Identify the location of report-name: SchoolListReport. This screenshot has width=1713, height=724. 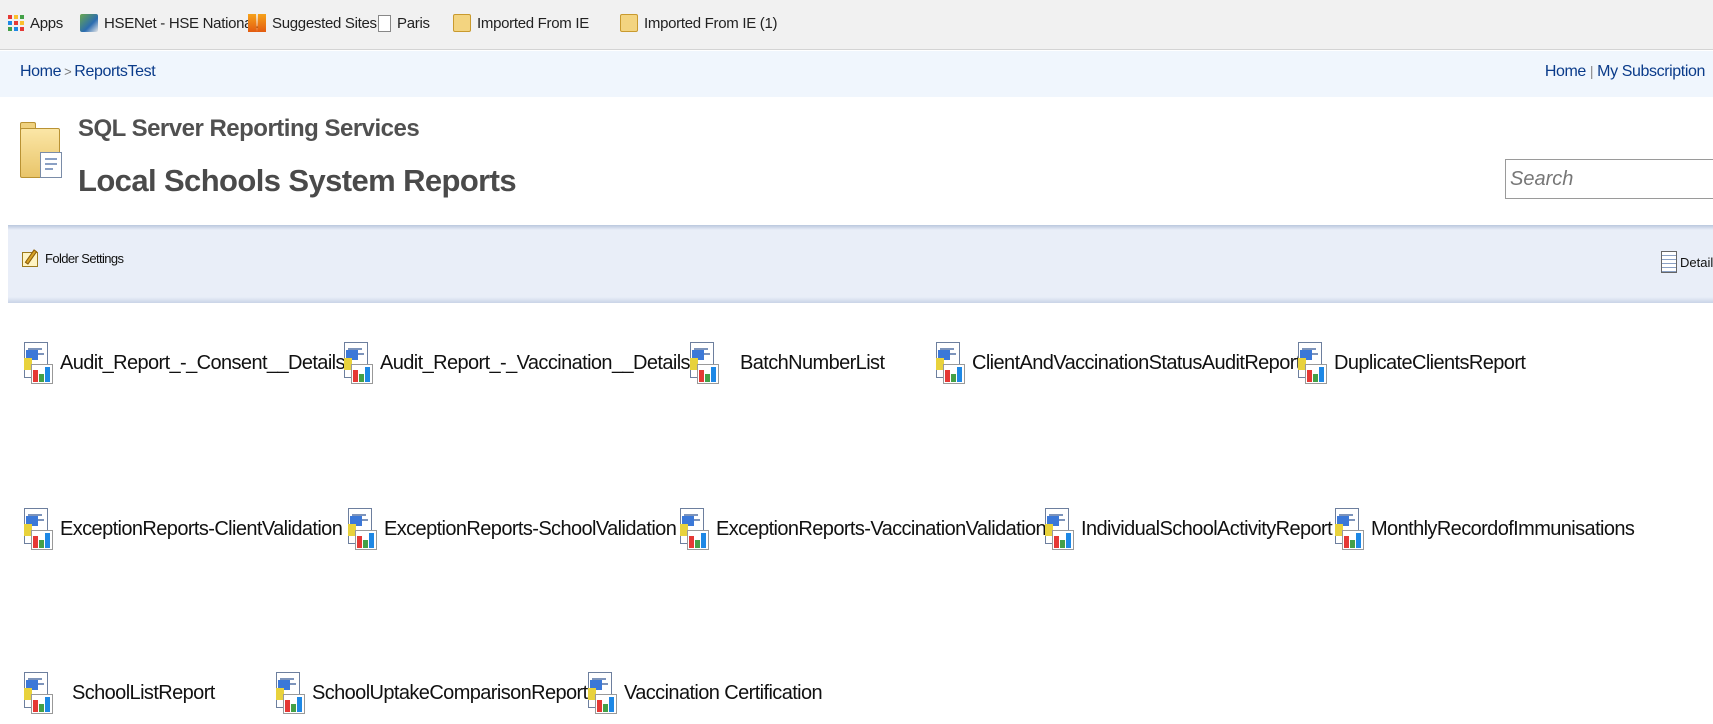
(143, 692).